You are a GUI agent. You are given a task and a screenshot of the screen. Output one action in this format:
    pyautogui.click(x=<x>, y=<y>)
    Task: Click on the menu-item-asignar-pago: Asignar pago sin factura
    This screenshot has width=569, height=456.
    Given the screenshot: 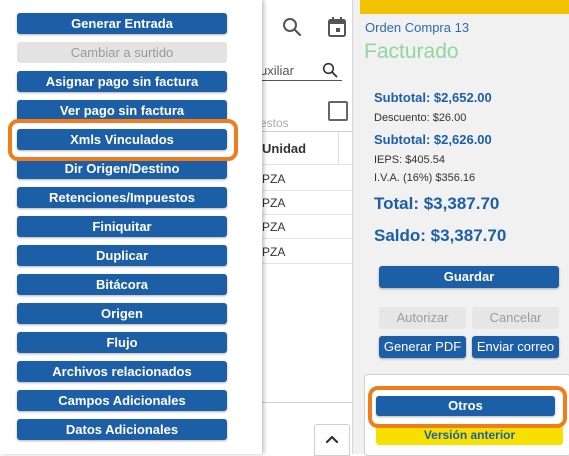 What is the action you would take?
    pyautogui.click(x=122, y=81)
    